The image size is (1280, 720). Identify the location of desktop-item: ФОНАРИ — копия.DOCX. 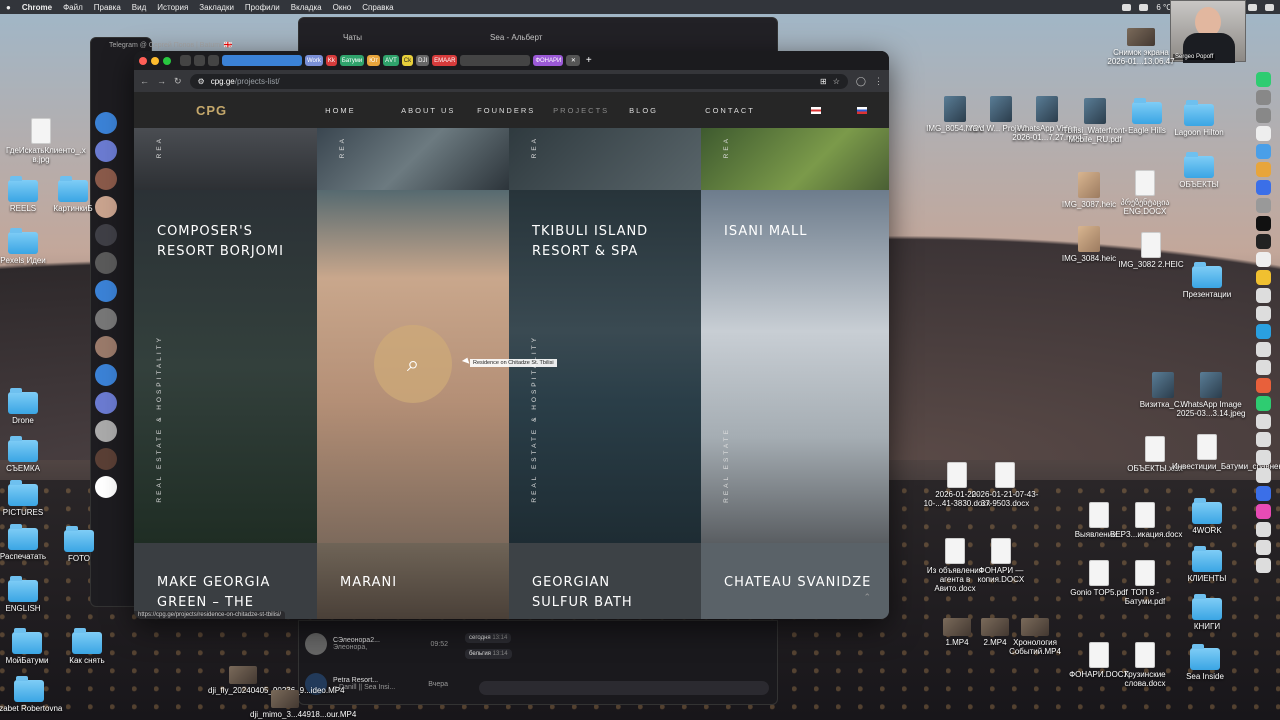
(1001, 561).